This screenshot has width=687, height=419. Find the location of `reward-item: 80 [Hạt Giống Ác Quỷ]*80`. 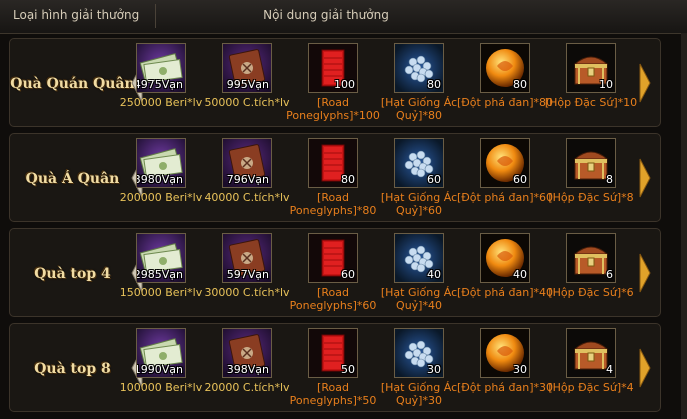

reward-item: 80 [Hạt Giống Ác Quỷ]*80 is located at coordinates (414, 85).